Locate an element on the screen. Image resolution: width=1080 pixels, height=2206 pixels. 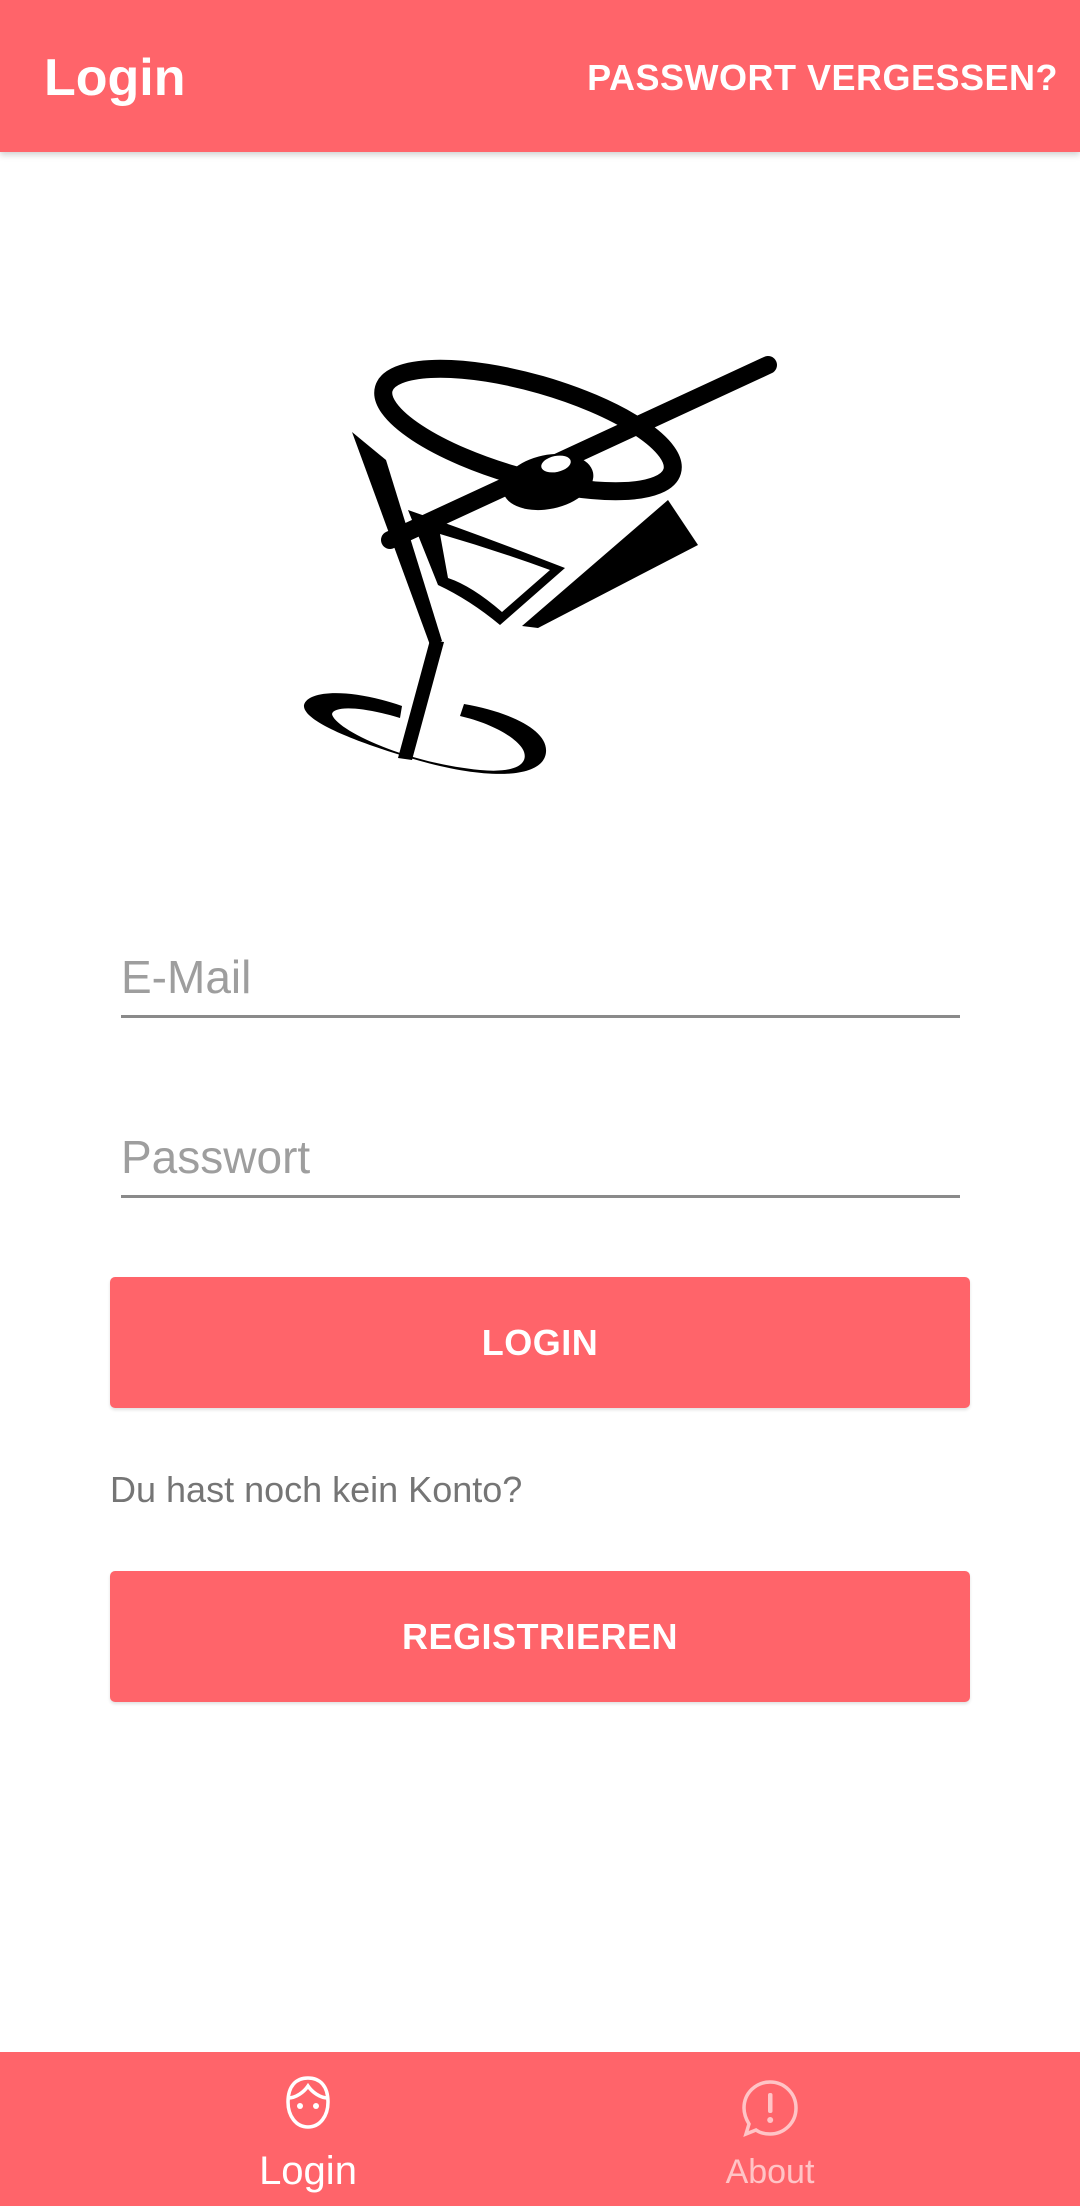
app-bar: Login PASSWORT VERGESSEN? is located at coordinates (540, 76).